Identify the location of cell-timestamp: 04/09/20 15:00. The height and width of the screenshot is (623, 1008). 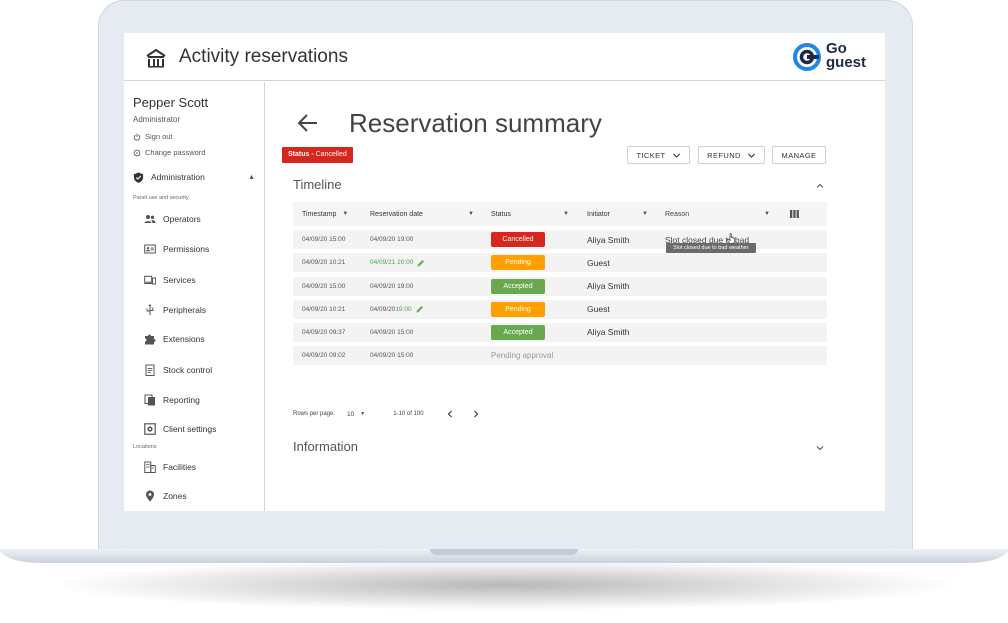
(324, 286).